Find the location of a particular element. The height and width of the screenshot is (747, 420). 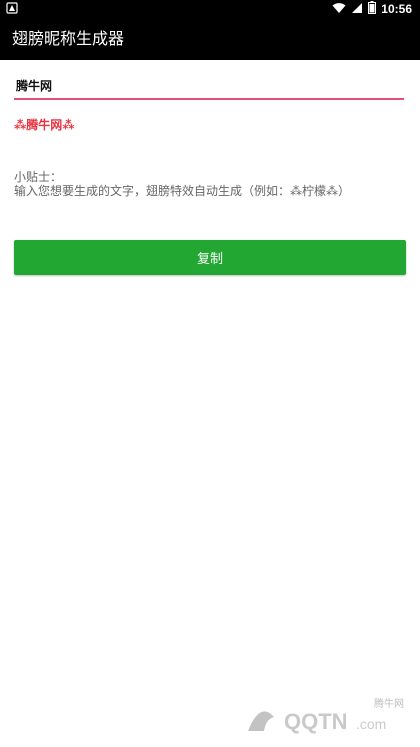

watermark: 腾牛网 QQTN .com is located at coordinates (324, 717).